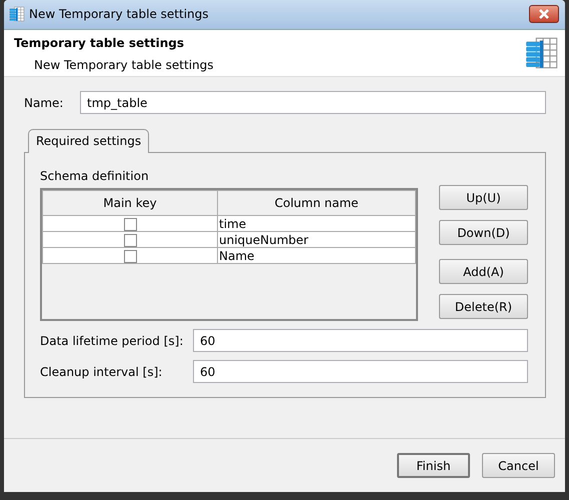 This screenshot has height=500, width=569. Describe the element at coordinates (112, 341) in the screenshot. I see `field-label: Data lifetime period [s]:` at that location.